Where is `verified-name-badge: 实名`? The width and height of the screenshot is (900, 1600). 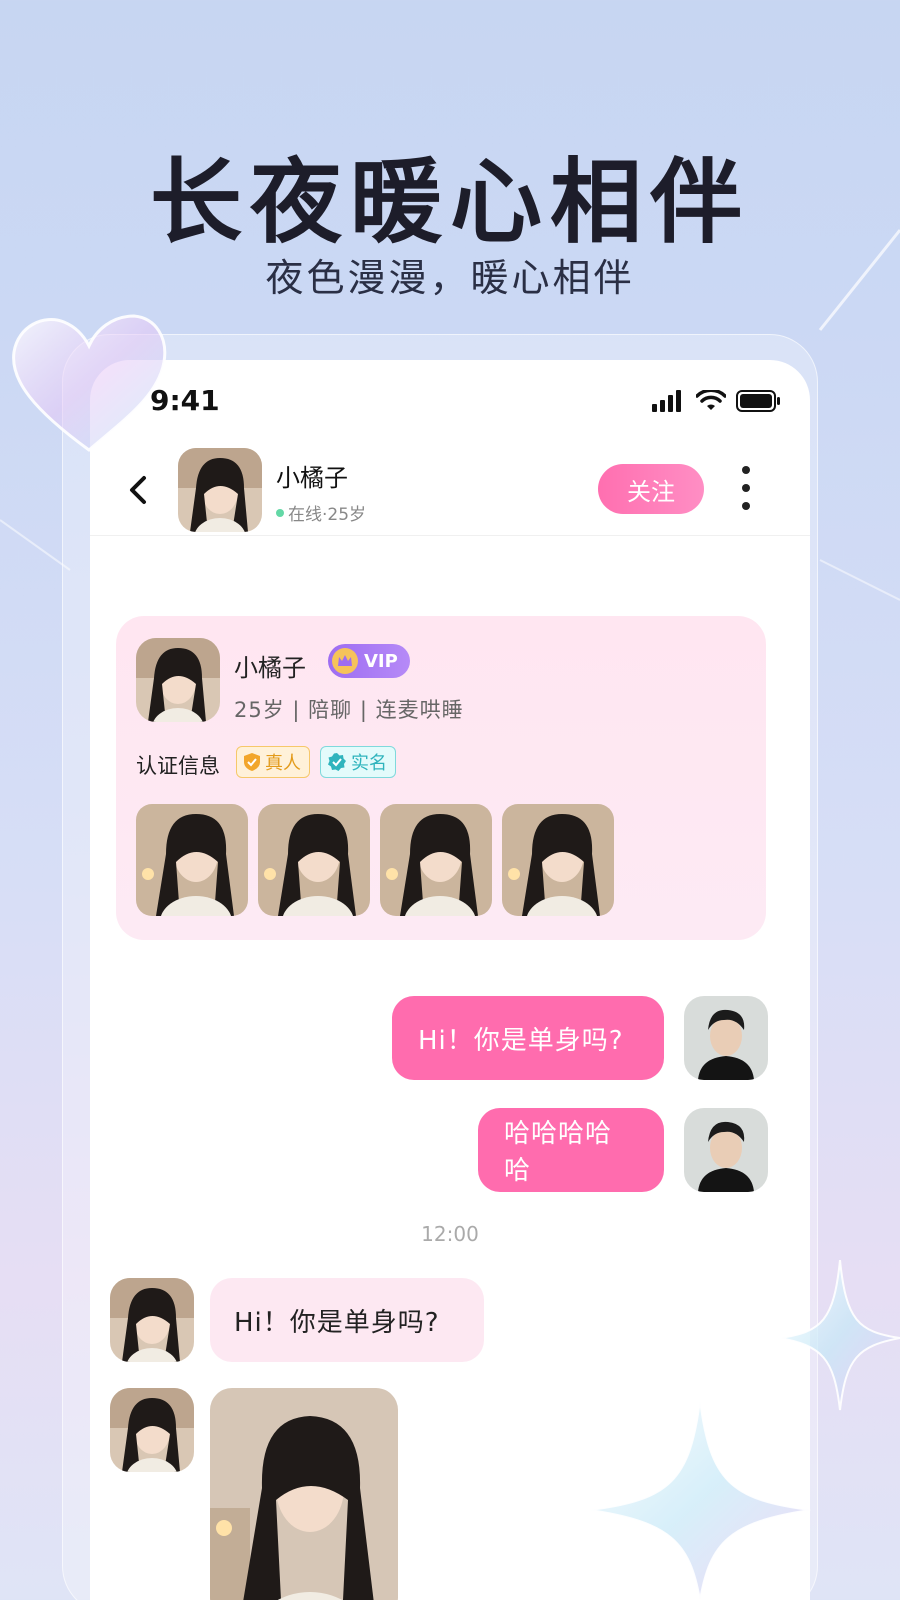
verified-name-badge: 实名 is located at coordinates (358, 762).